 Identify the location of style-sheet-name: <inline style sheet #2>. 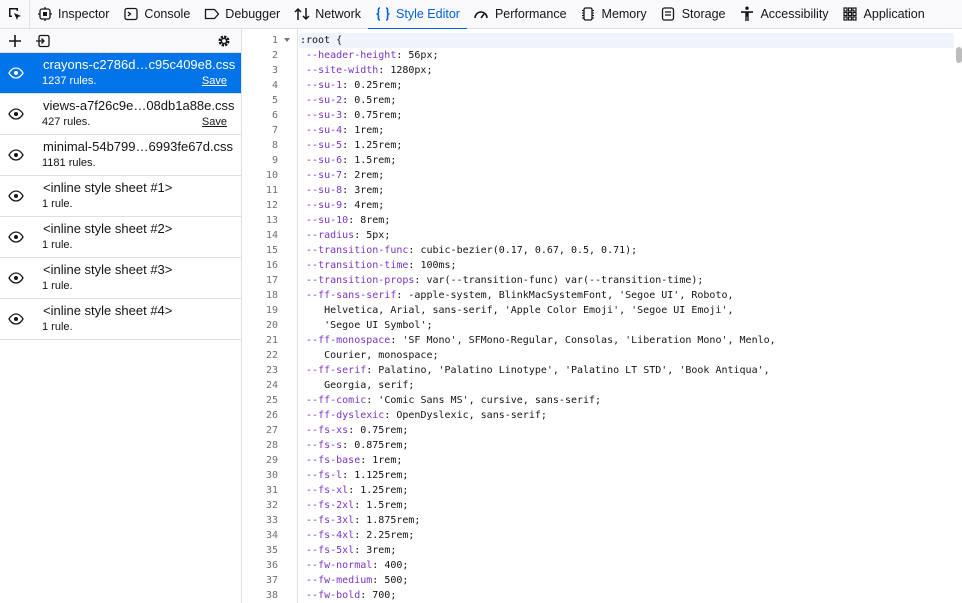
(108, 228).